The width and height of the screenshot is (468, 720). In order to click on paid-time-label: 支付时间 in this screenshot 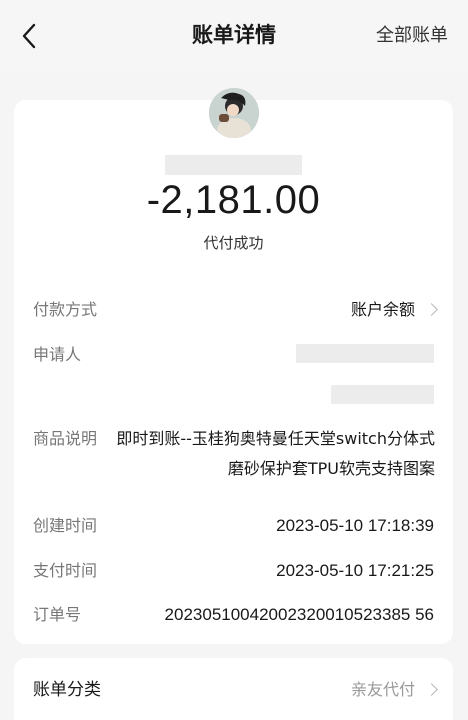, I will do `click(65, 570)`.